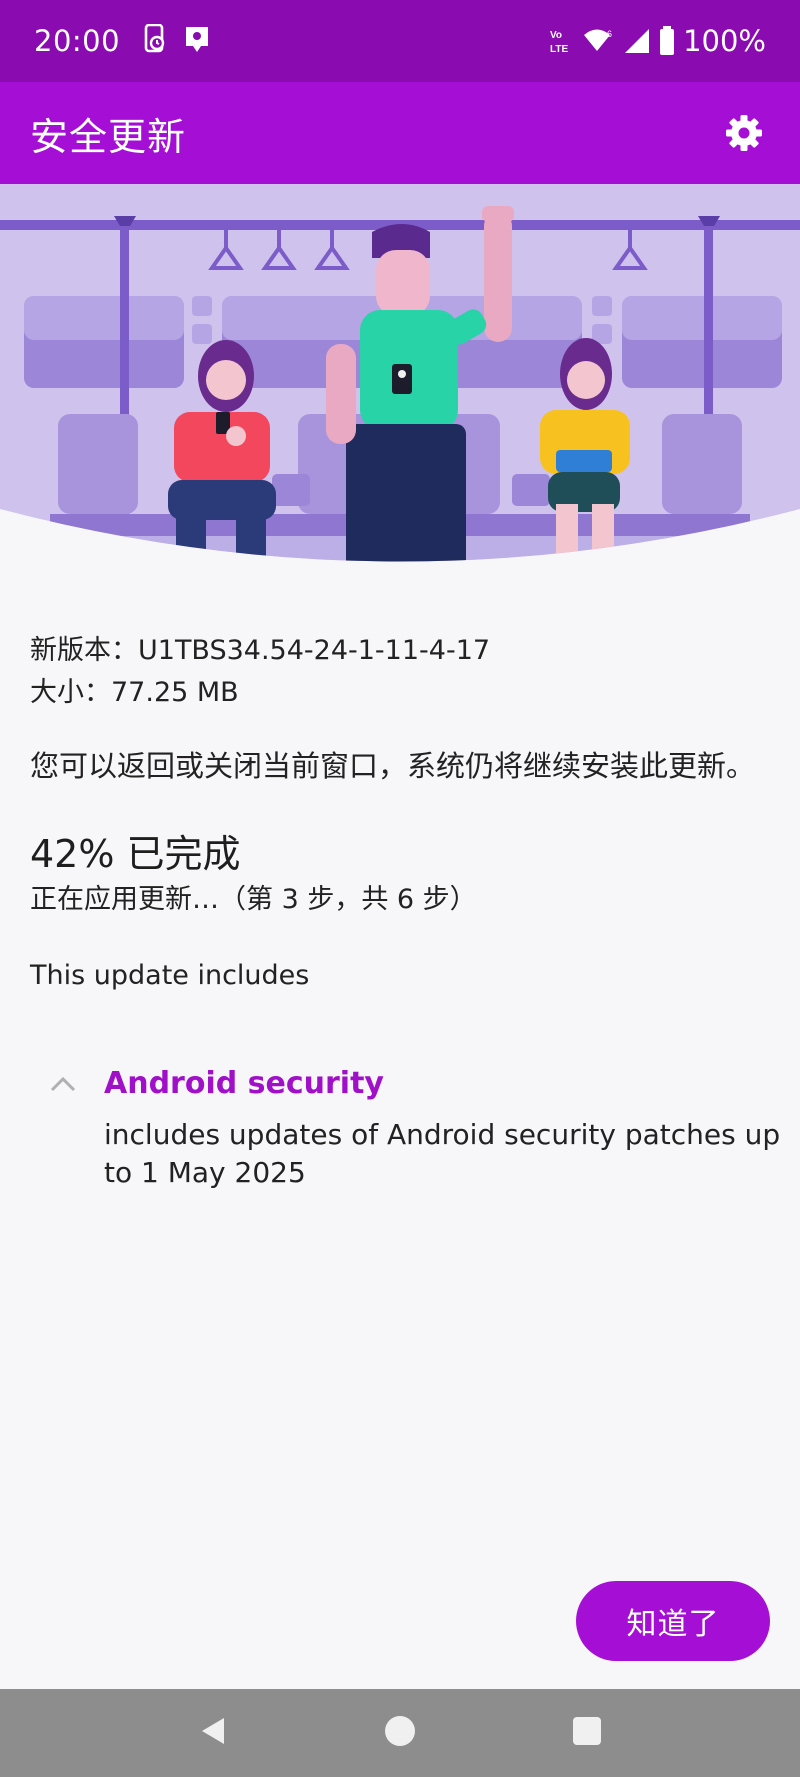 The height and width of the screenshot is (1777, 800). Describe the element at coordinates (135, 854) in the screenshot. I see `progress-percent: 42% 已完成` at that location.